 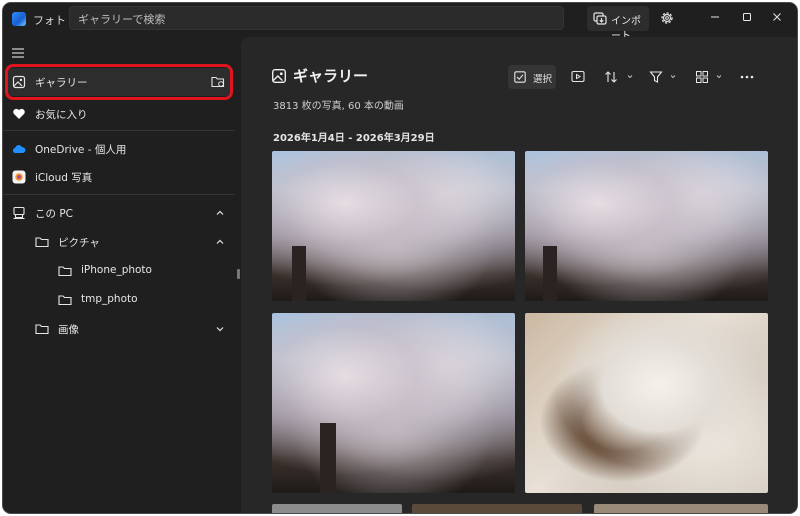 What do you see at coordinates (19, 113) in the screenshot?
I see `heart-icon` at bounding box center [19, 113].